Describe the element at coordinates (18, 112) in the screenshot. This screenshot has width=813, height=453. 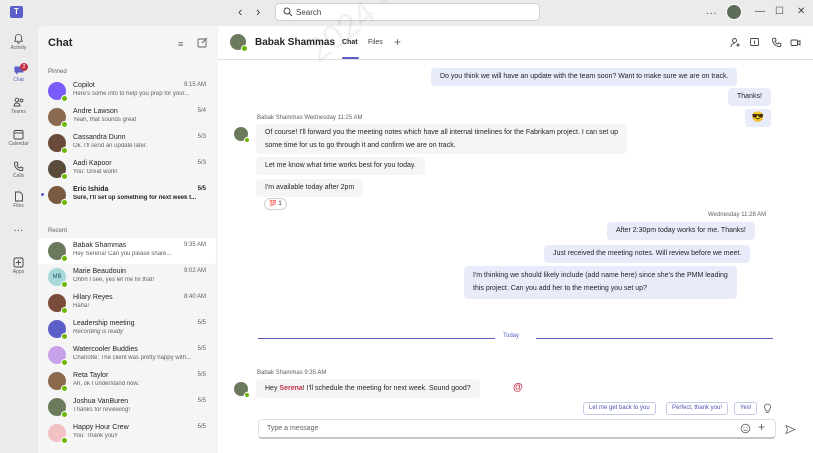
I see `rail-label-teams: Teams` at that location.